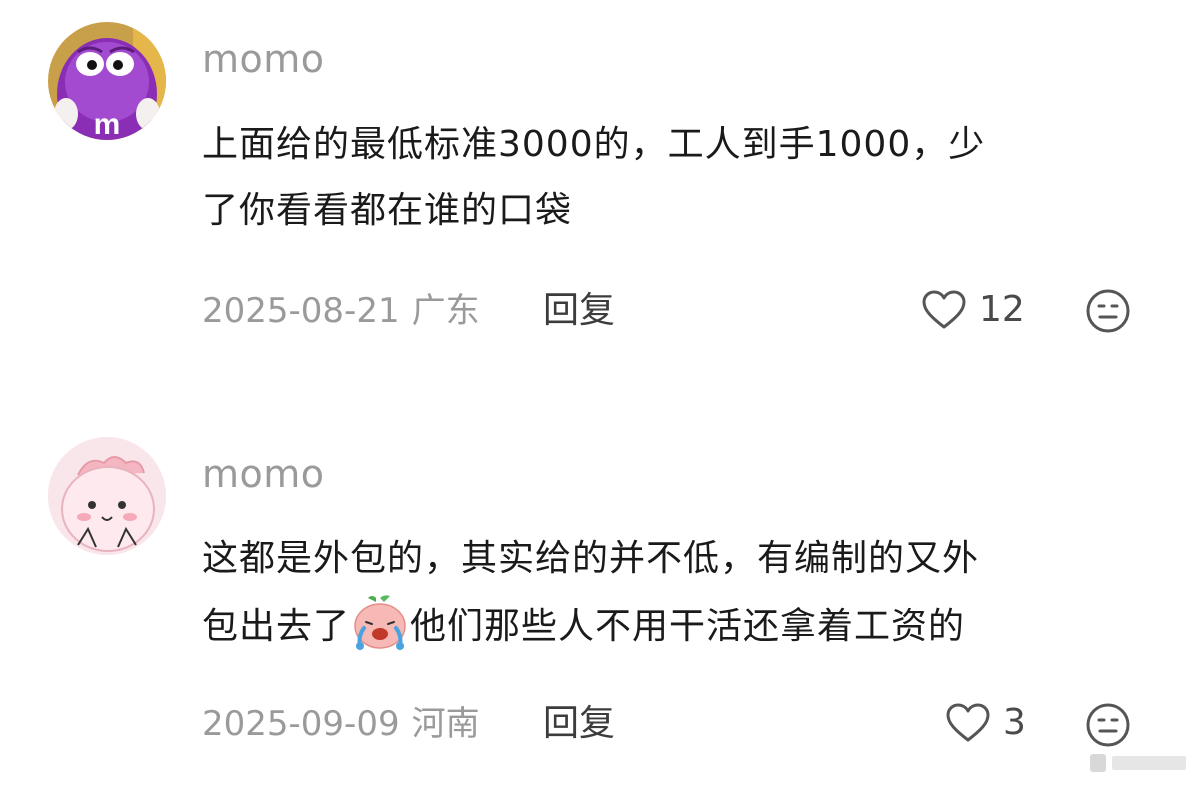  What do you see at coordinates (445, 724) in the screenshot?
I see `comment-location: 河南` at bounding box center [445, 724].